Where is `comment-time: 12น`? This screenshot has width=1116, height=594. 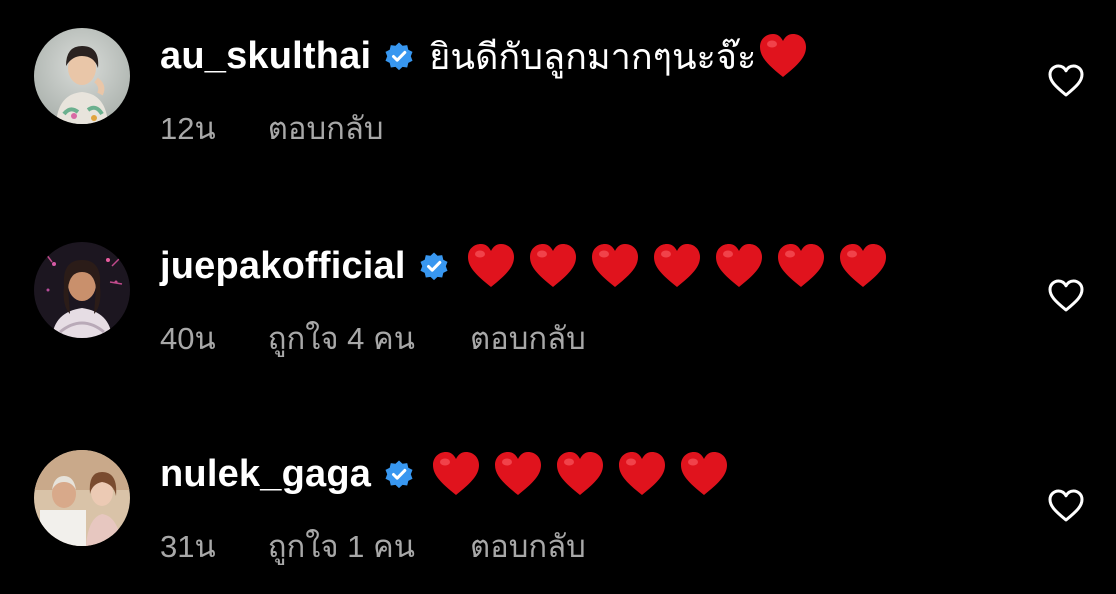 comment-time: 12น is located at coordinates (188, 128).